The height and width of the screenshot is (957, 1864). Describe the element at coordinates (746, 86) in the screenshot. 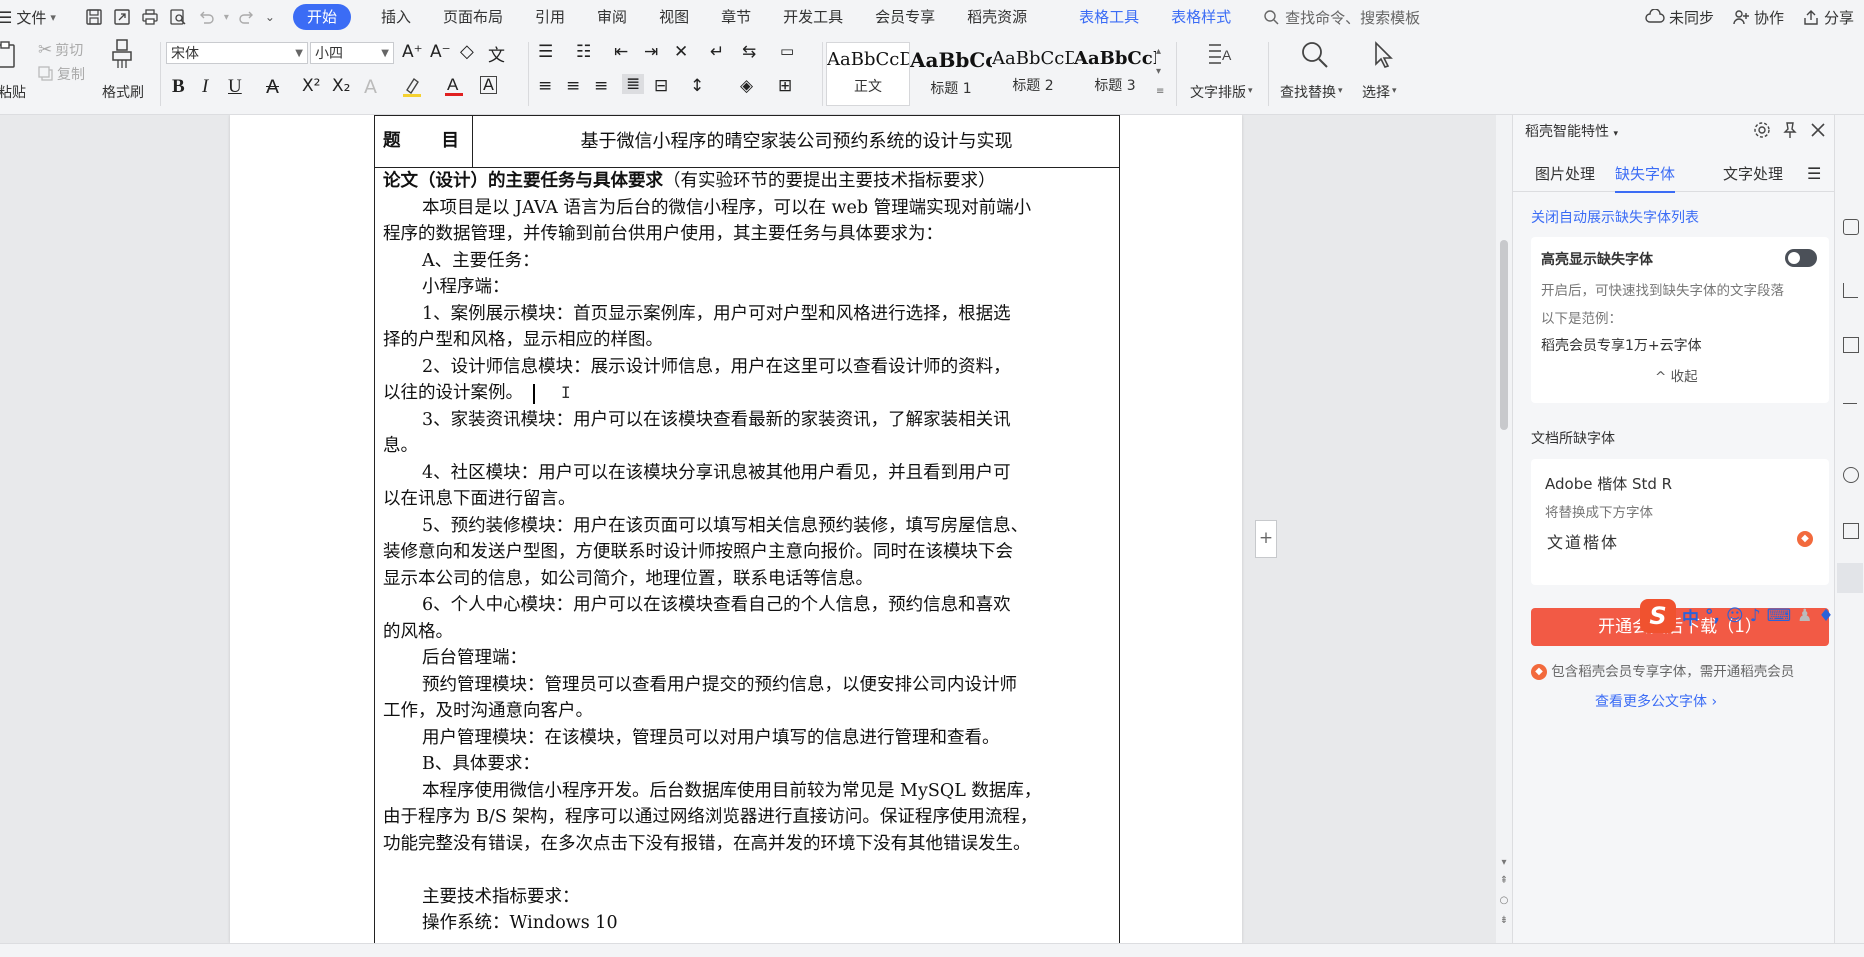

I see `shading-icon: ◈` at that location.